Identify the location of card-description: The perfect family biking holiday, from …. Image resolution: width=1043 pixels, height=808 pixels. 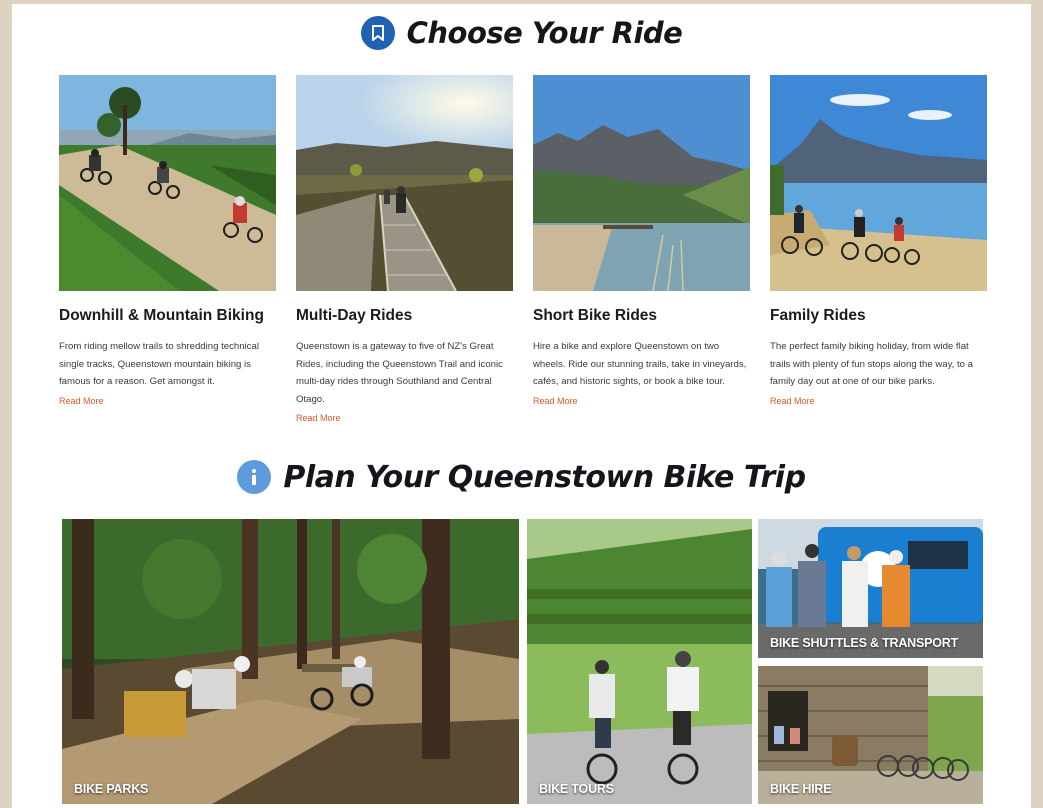
(872, 364).